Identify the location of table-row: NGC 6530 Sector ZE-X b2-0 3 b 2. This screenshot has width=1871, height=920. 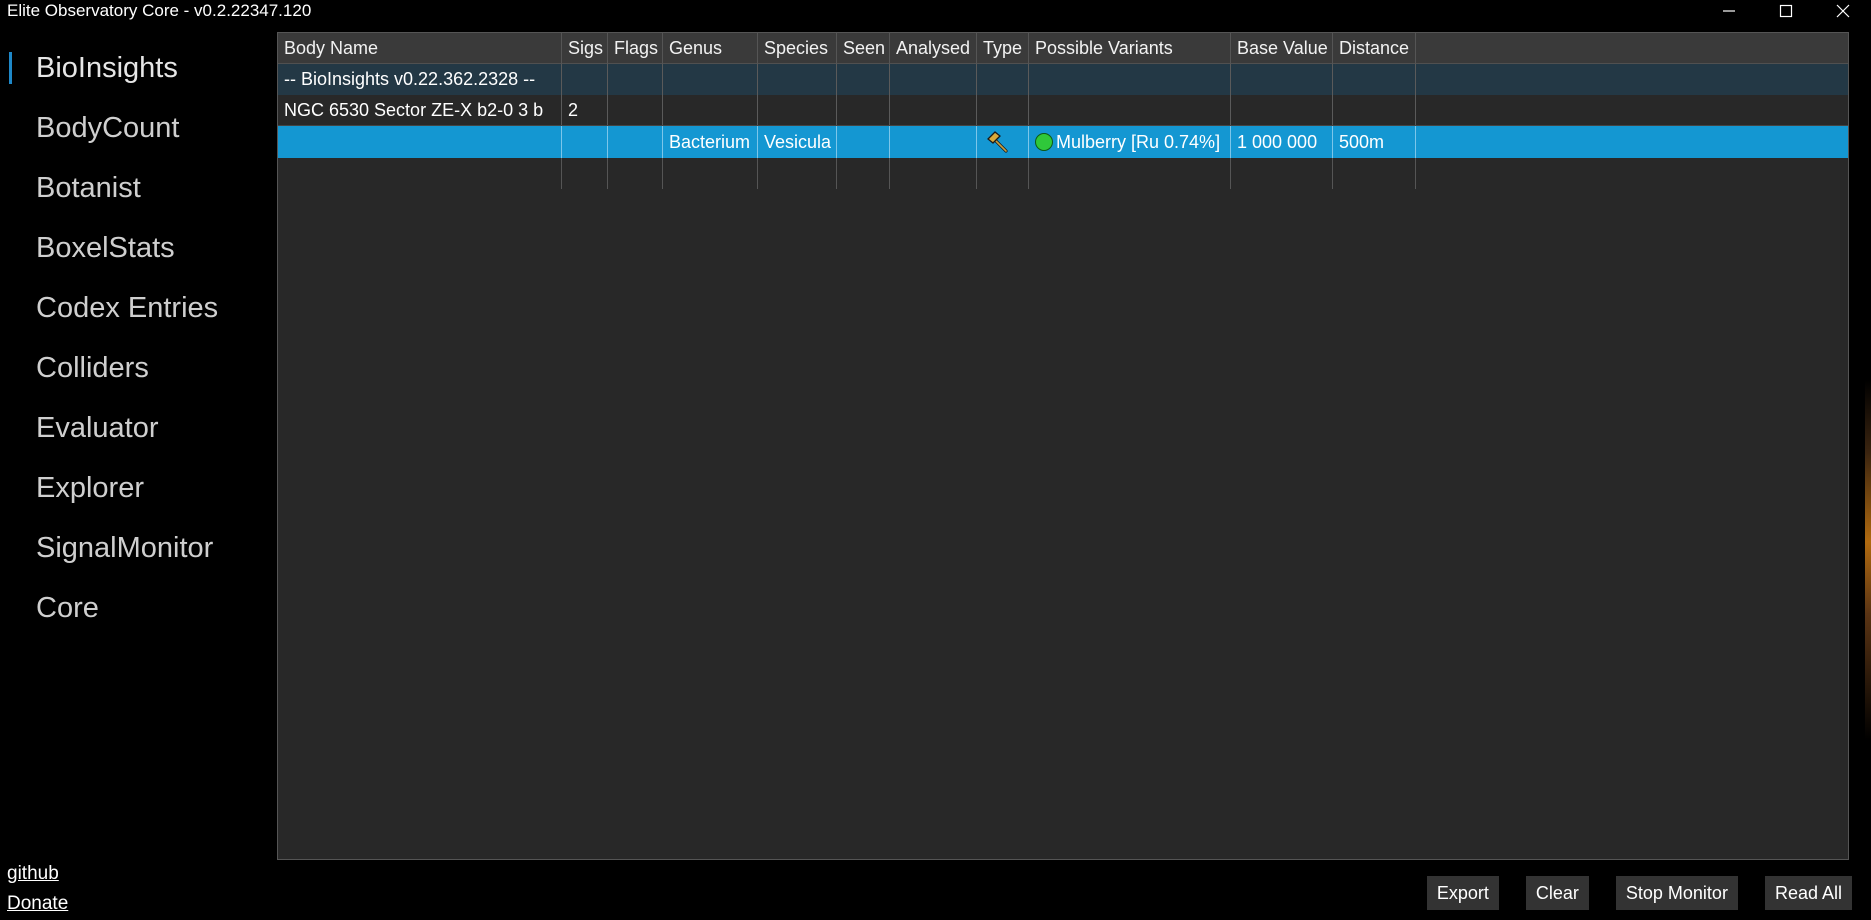
(1063, 110).